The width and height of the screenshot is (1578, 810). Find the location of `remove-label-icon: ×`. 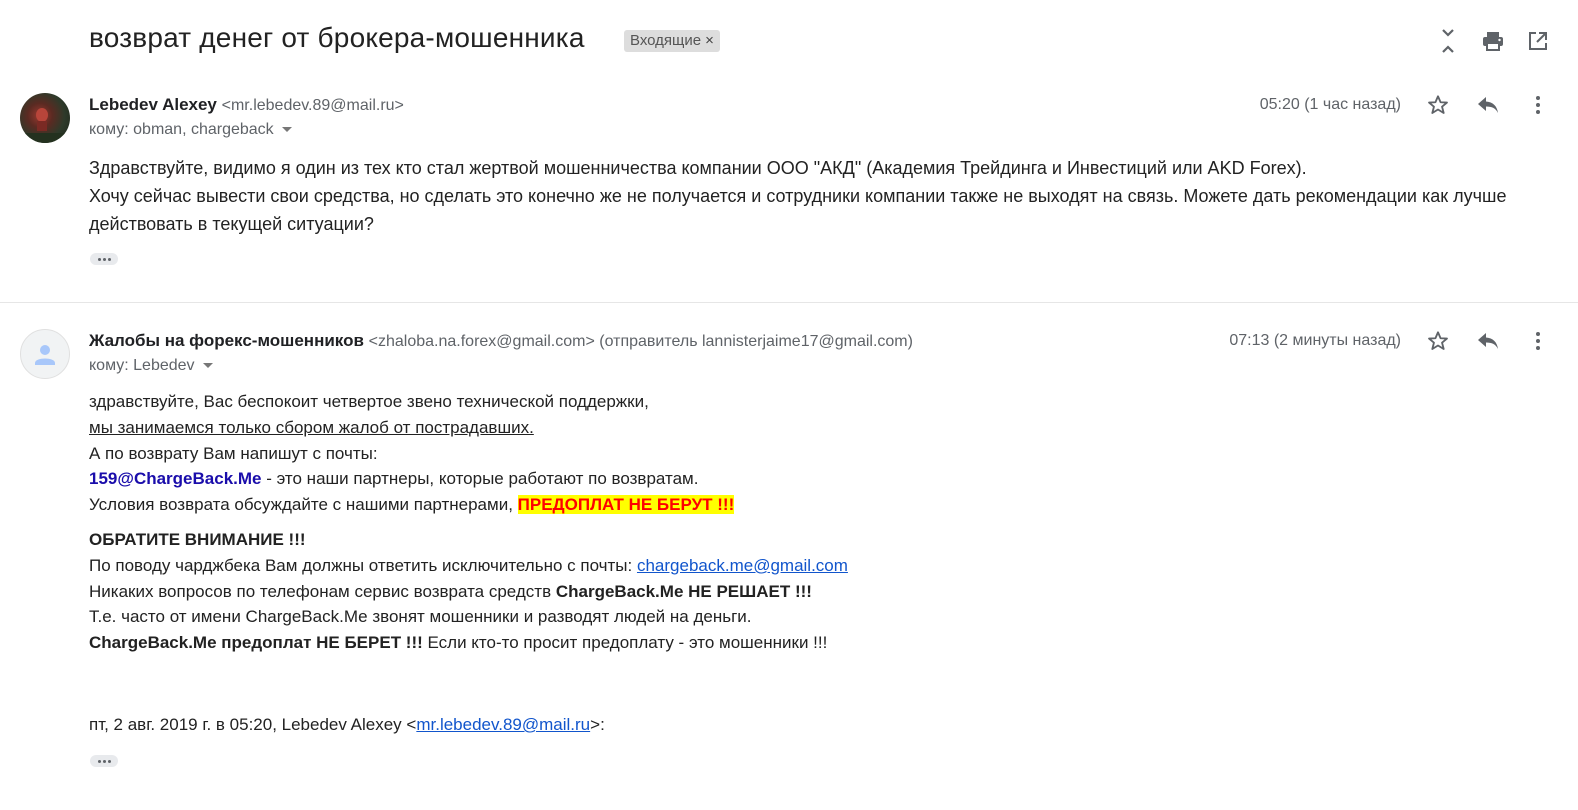

remove-label-icon: × is located at coordinates (709, 40).